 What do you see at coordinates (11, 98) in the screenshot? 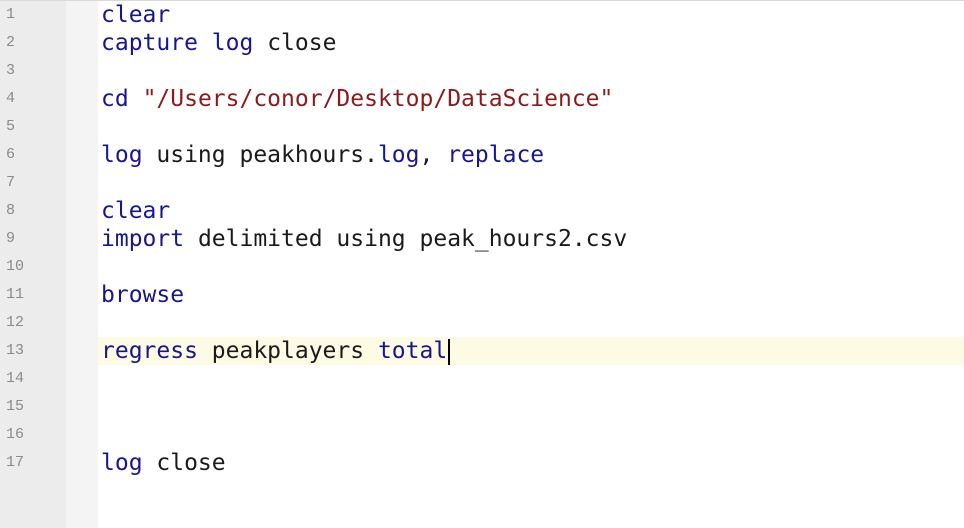
I see `line-number: 4` at bounding box center [11, 98].